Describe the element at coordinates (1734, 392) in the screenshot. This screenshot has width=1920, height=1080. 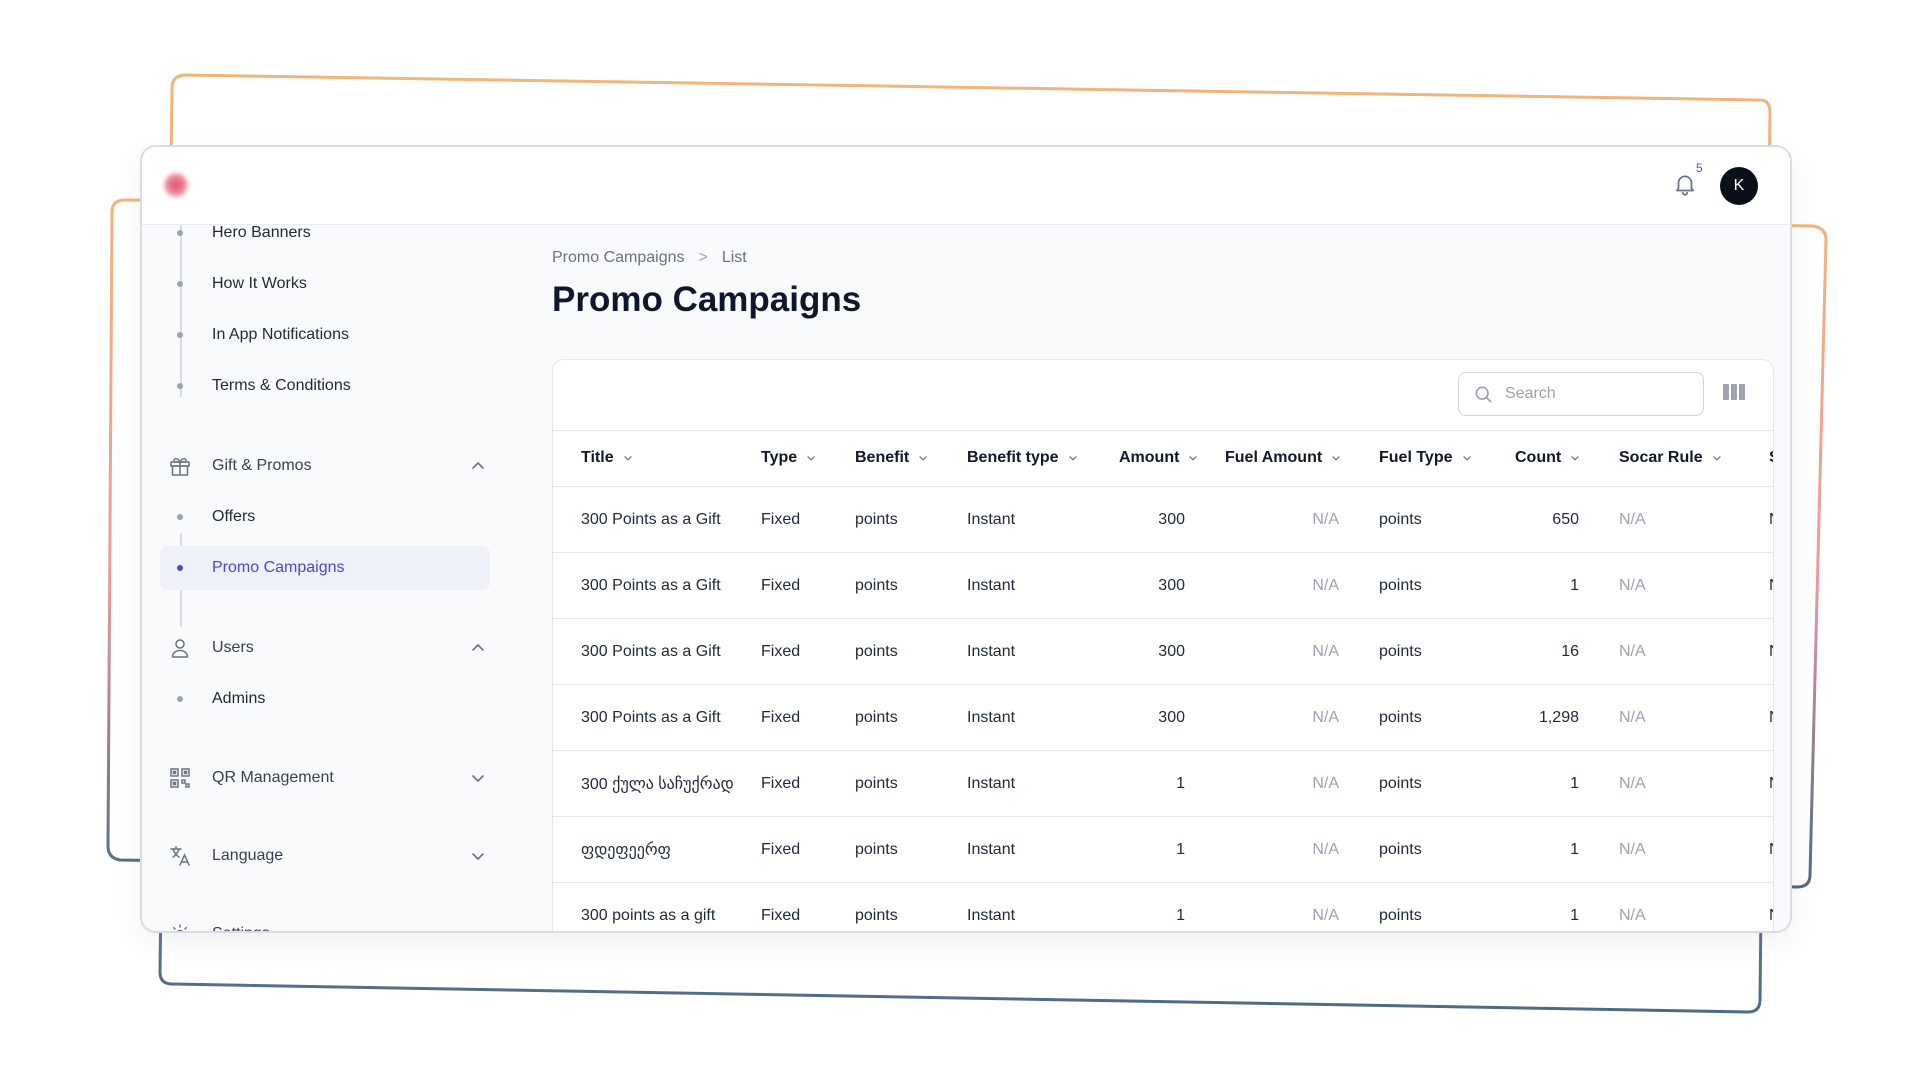
I see `columns-toggle-icon` at that location.